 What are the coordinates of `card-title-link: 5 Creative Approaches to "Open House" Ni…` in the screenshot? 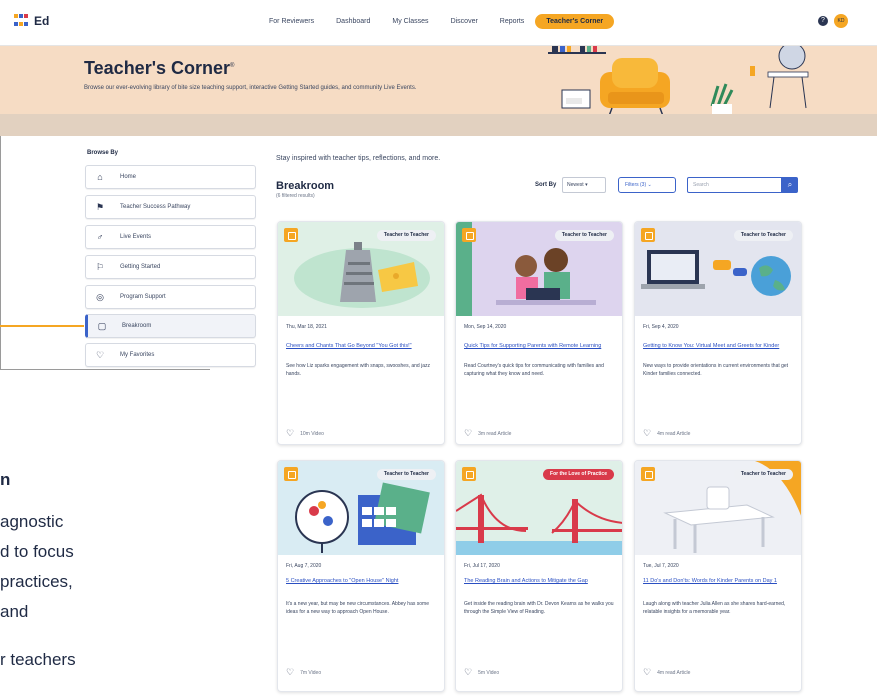 It's located at (361, 581).